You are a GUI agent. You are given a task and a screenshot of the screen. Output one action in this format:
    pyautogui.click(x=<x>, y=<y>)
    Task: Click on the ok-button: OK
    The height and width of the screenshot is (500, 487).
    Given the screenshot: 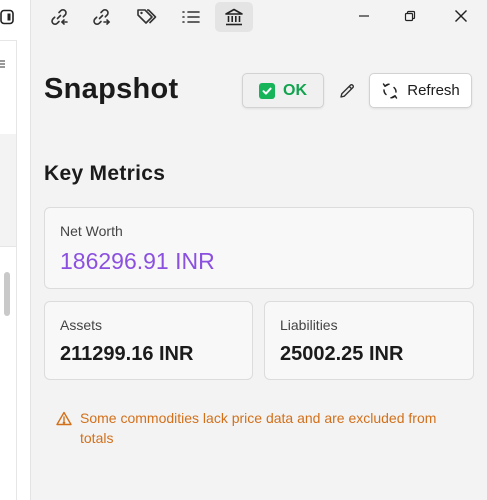 What is the action you would take?
    pyautogui.click(x=283, y=90)
    